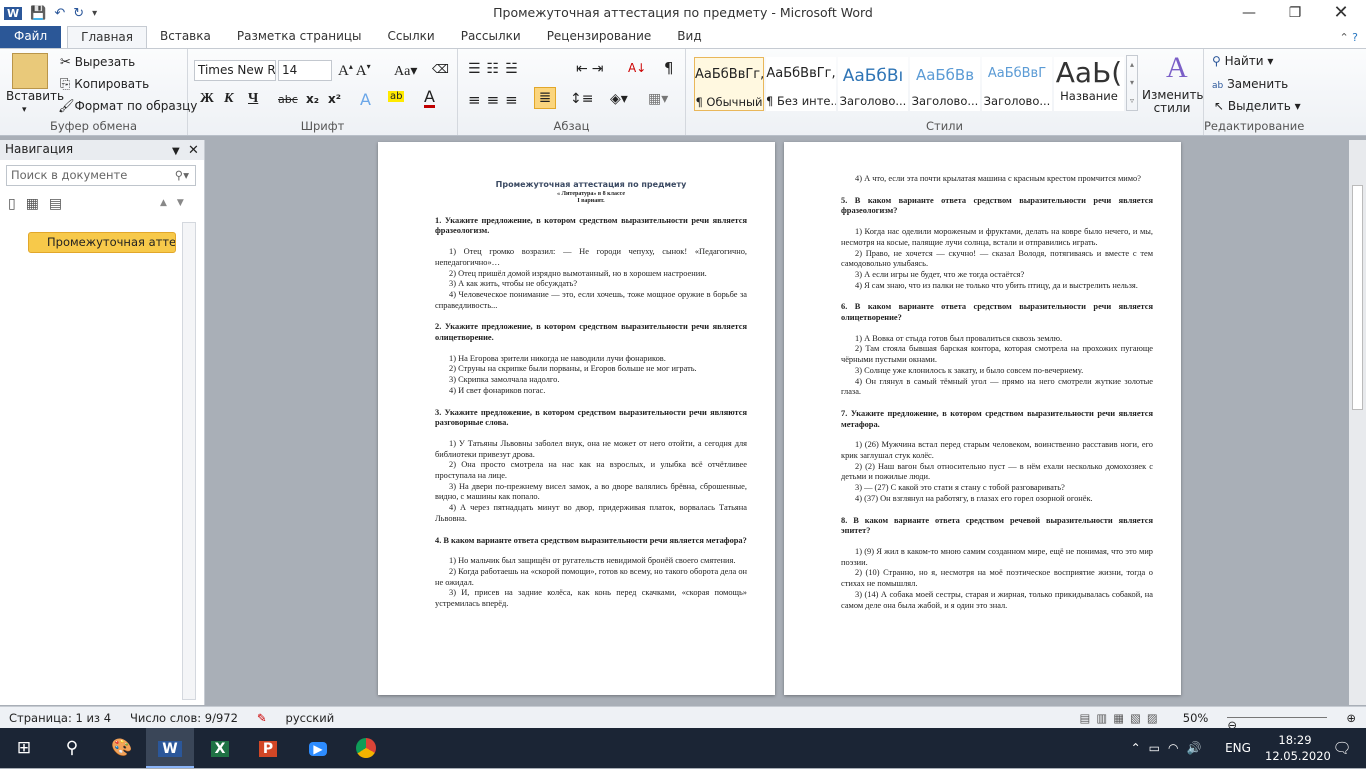 The image size is (1366, 769). What do you see at coordinates (658, 99) in the screenshot?
I see `borders-icon: ▦▾` at bounding box center [658, 99].